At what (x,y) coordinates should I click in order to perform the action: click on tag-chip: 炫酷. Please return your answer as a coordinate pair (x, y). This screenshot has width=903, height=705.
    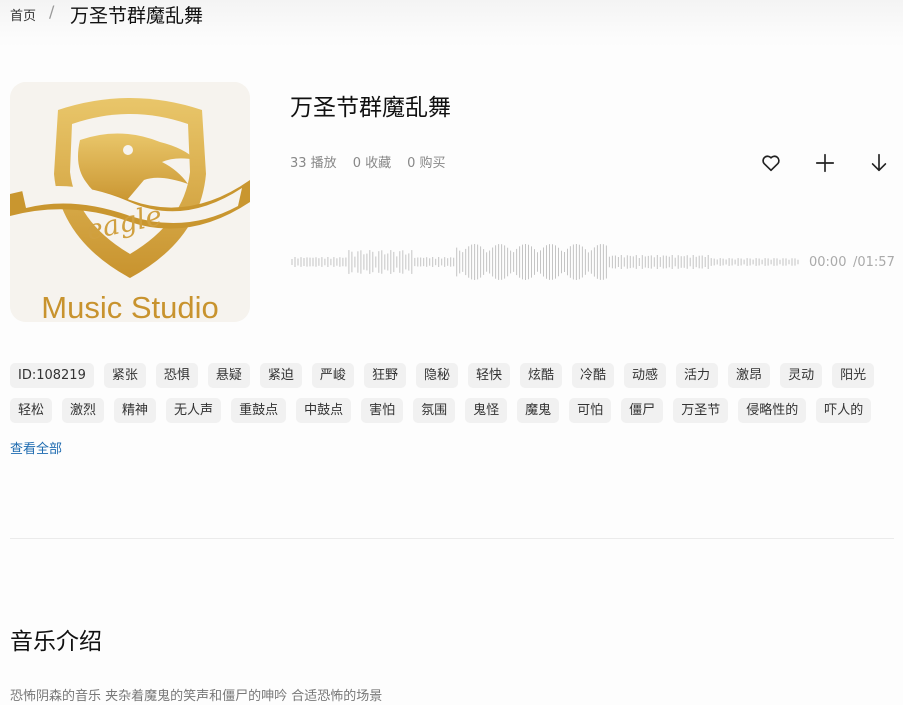
    Looking at the image, I should click on (540, 375).